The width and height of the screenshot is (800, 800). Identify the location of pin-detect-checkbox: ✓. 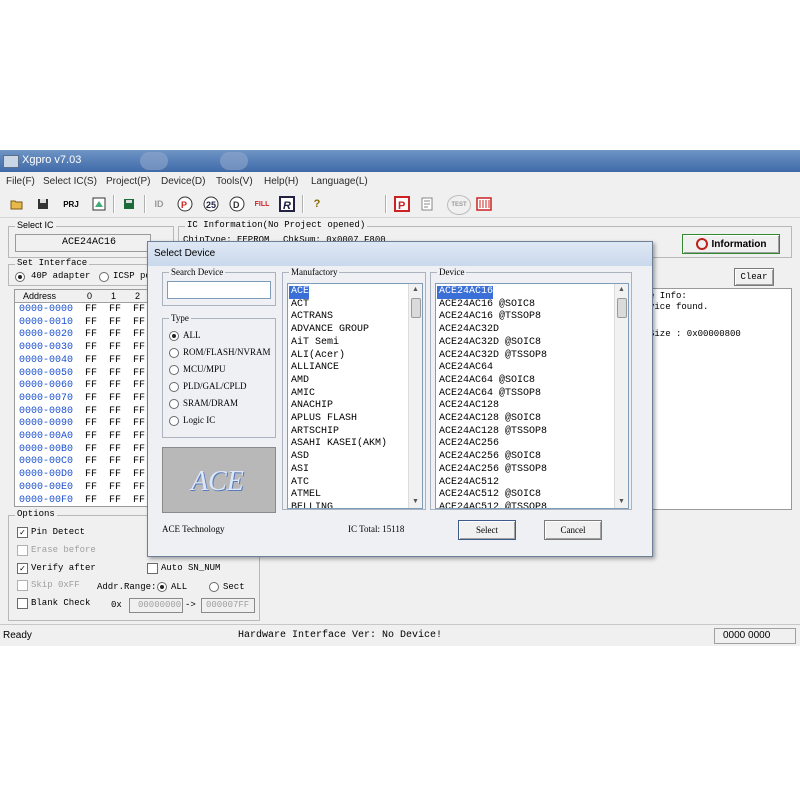
(22, 532).